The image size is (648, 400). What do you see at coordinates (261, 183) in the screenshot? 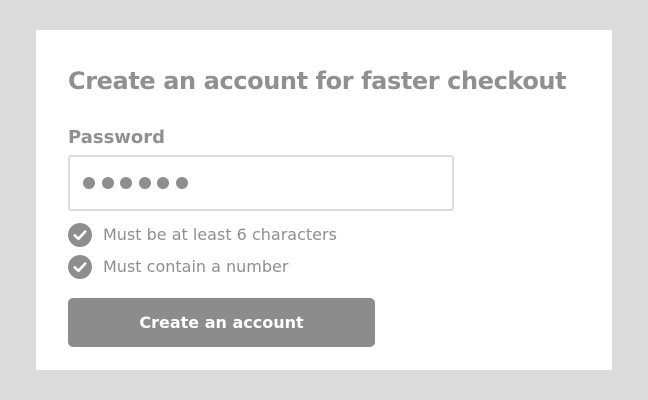
I see `password-input` at bounding box center [261, 183].